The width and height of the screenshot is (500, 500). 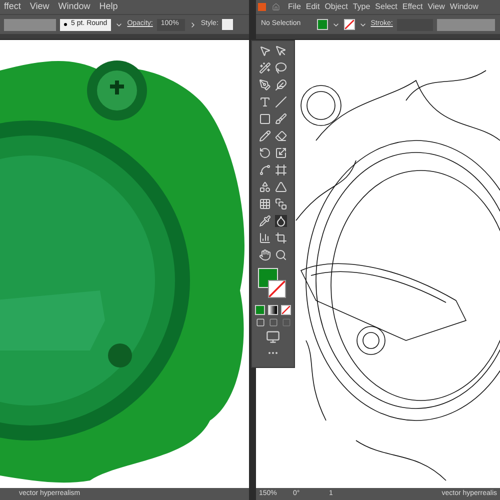 I want to click on feather-icon, so click(x=281, y=85).